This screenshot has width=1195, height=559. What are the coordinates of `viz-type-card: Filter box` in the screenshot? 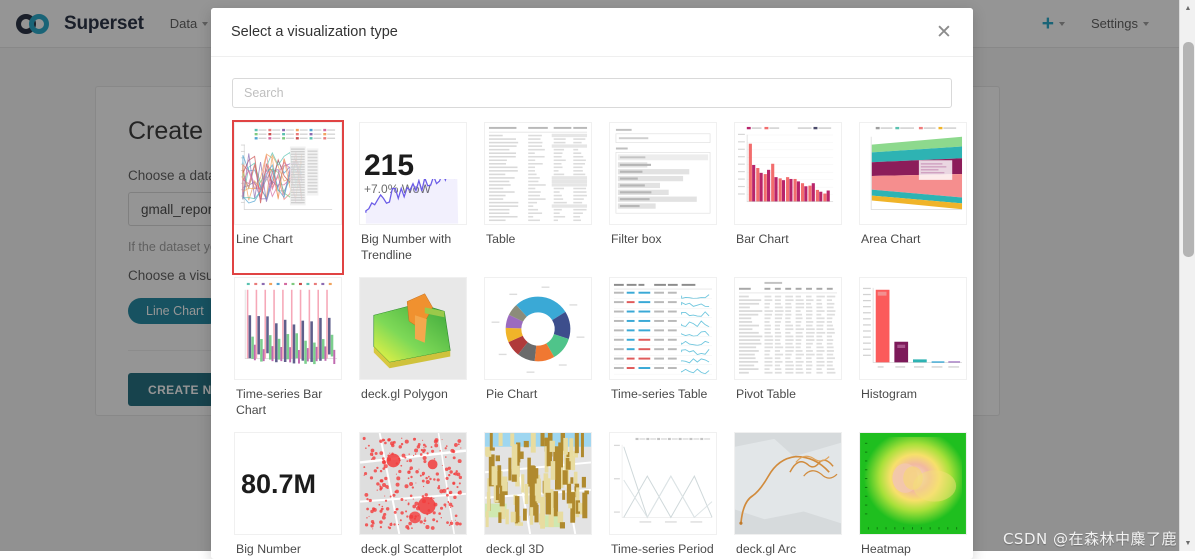 It's located at (663, 197).